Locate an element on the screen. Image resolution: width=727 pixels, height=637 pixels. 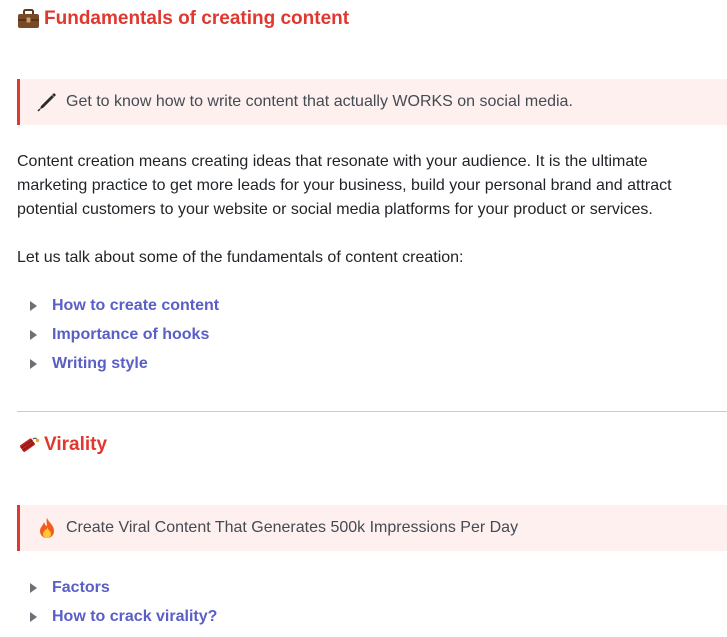
toggle-item-writing-style: Writing style is located at coordinates (118, 363).